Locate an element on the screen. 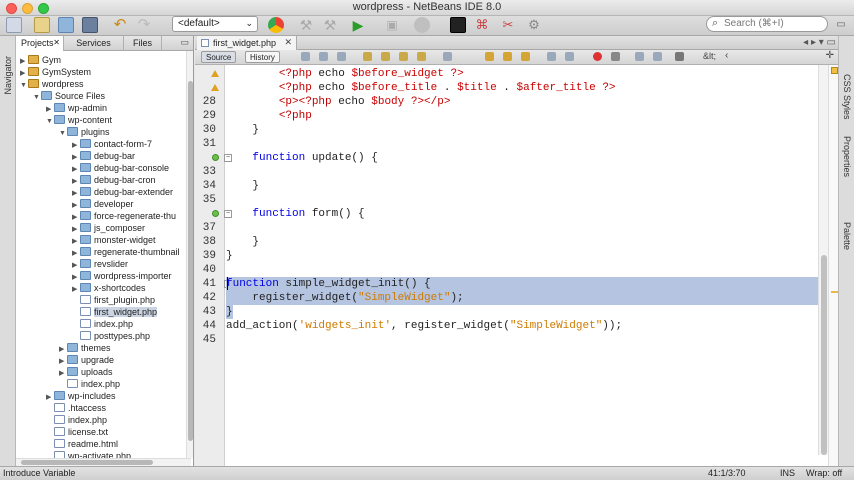 The image size is (854, 480). palette-toggle: Palette is located at coordinates (847, 236).